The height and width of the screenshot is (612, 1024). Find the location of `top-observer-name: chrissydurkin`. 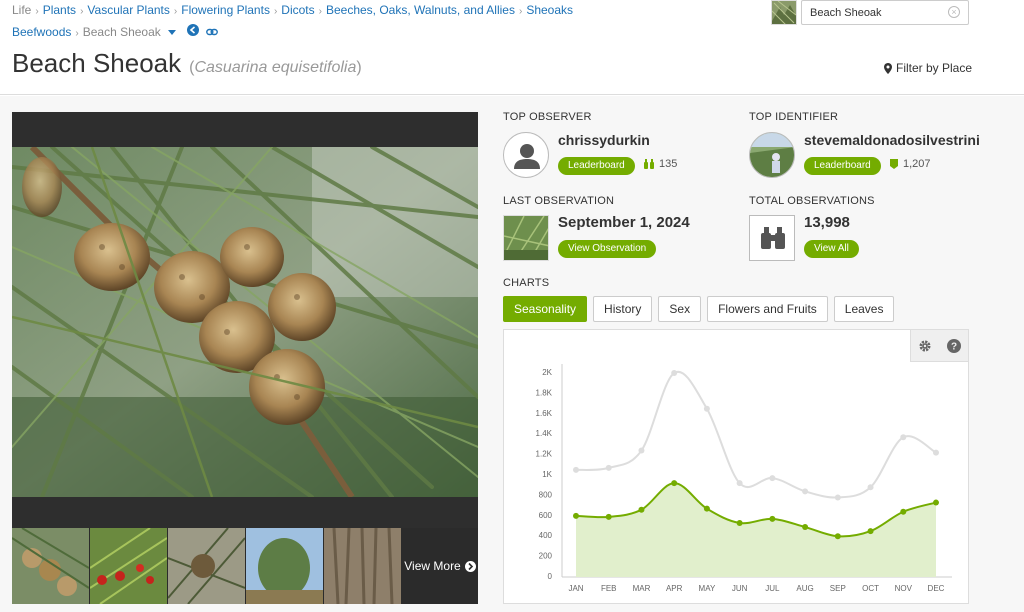

top-observer-name: chrissydurkin is located at coordinates (604, 140).